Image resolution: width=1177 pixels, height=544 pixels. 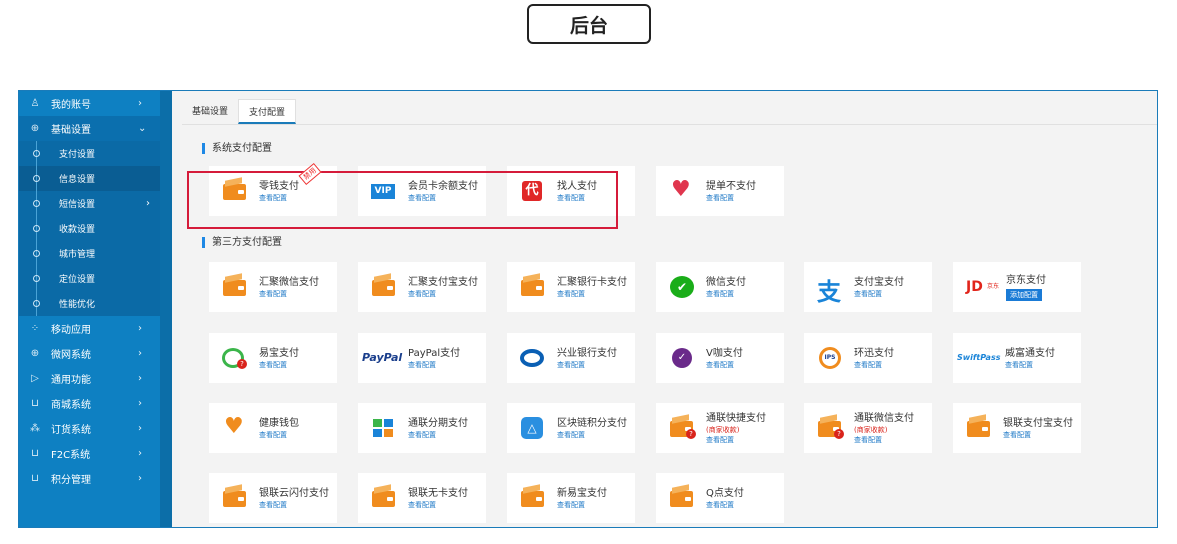 I want to click on chevron-down-icon: ⌄, so click(x=142, y=128).